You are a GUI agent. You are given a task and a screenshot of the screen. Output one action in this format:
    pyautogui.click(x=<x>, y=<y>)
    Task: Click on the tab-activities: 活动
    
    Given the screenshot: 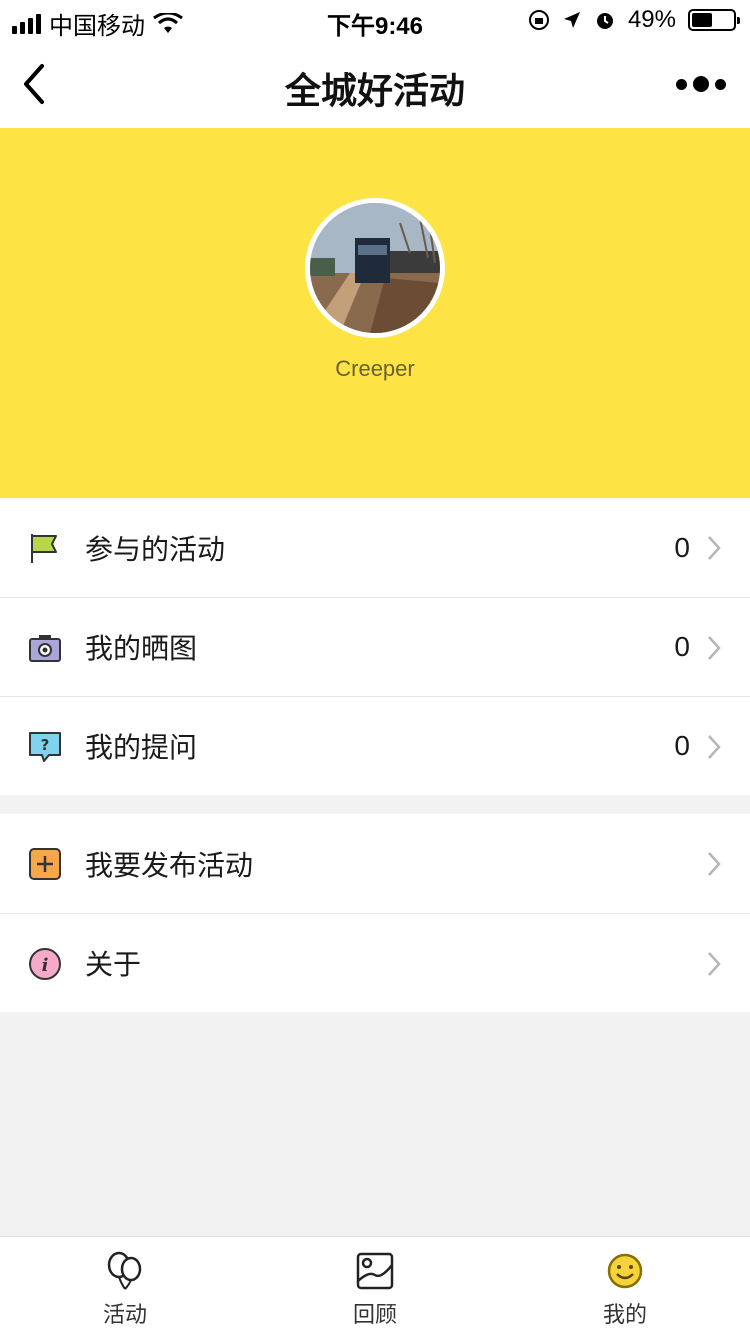 What is the action you would take?
    pyautogui.click(x=125, y=1285)
    